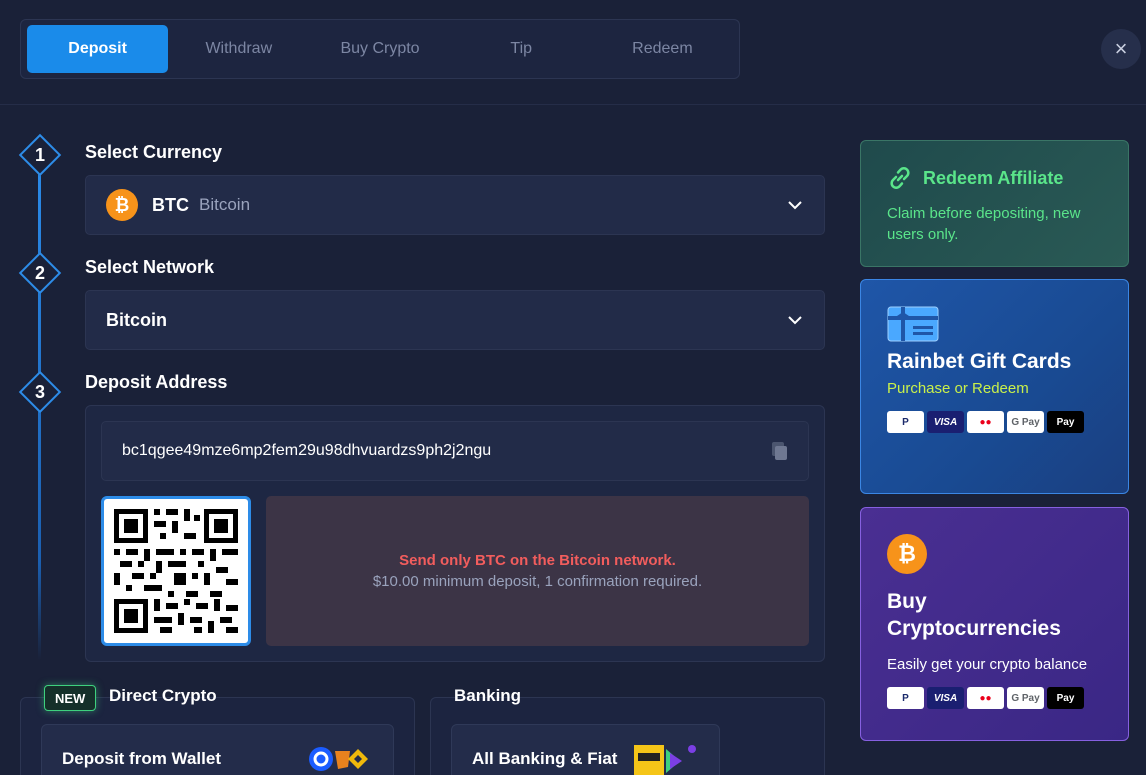 This screenshot has width=1146, height=775. Describe the element at coordinates (39, 272) in the screenshot. I see `step-2-number: 2` at that location.